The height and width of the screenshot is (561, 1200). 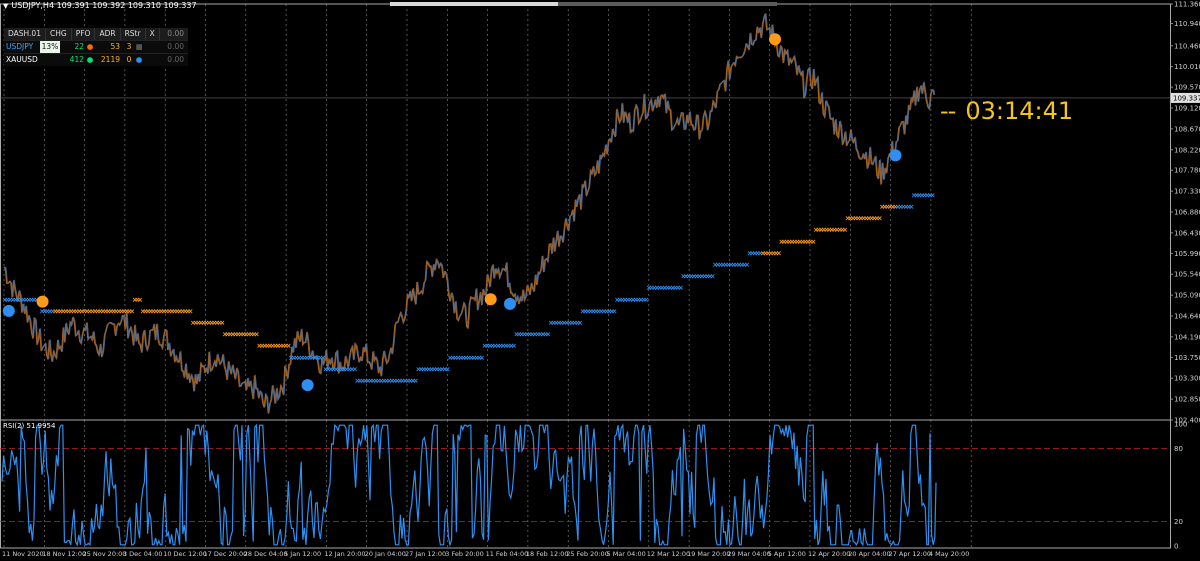 I want to click on time-tick-label: 18 Feb 12:00, so click(x=547, y=554).